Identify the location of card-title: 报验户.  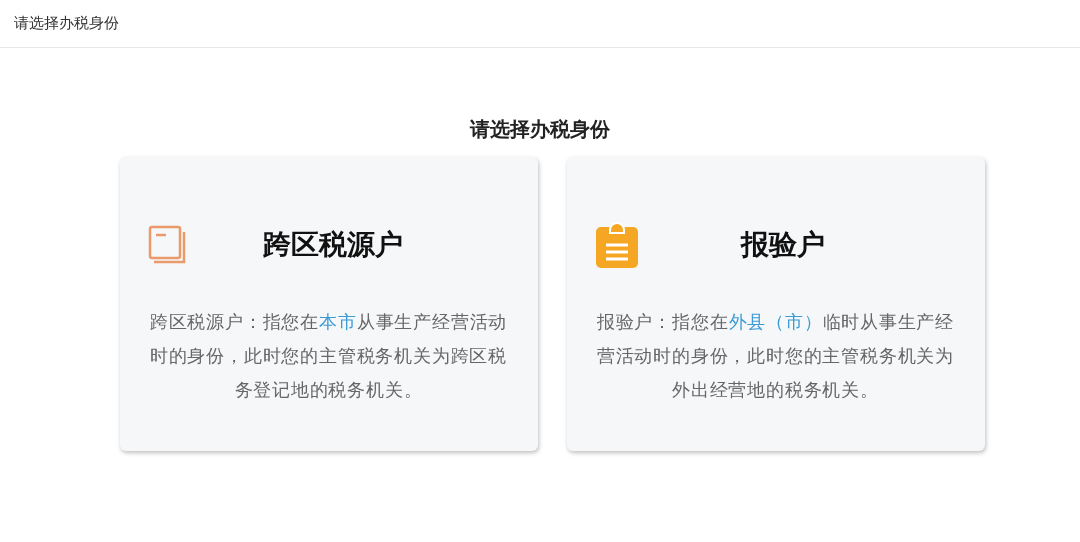
(782, 245).